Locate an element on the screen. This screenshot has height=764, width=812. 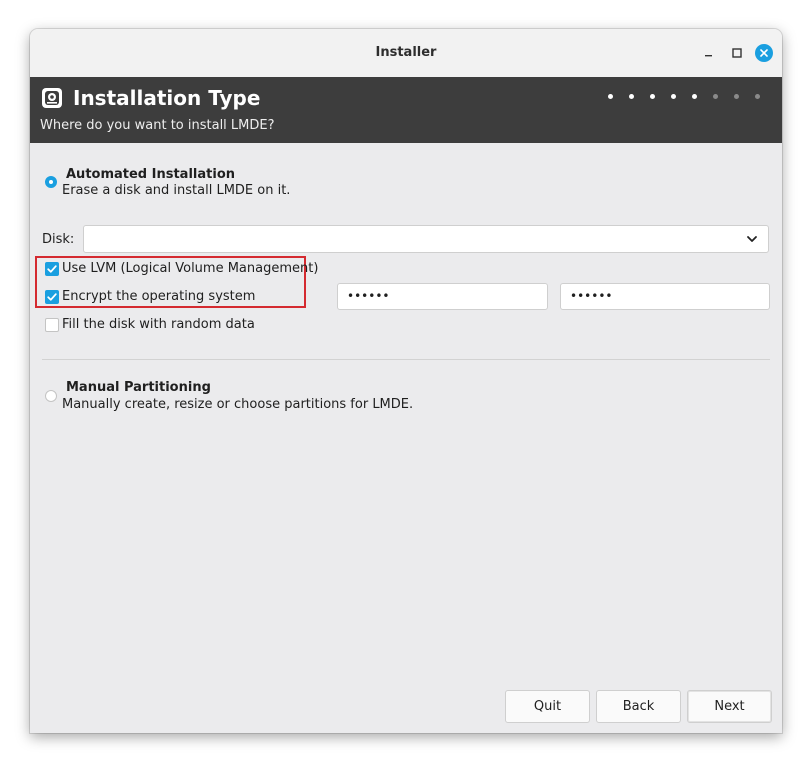
title-bar: Installer is located at coordinates (406, 53).